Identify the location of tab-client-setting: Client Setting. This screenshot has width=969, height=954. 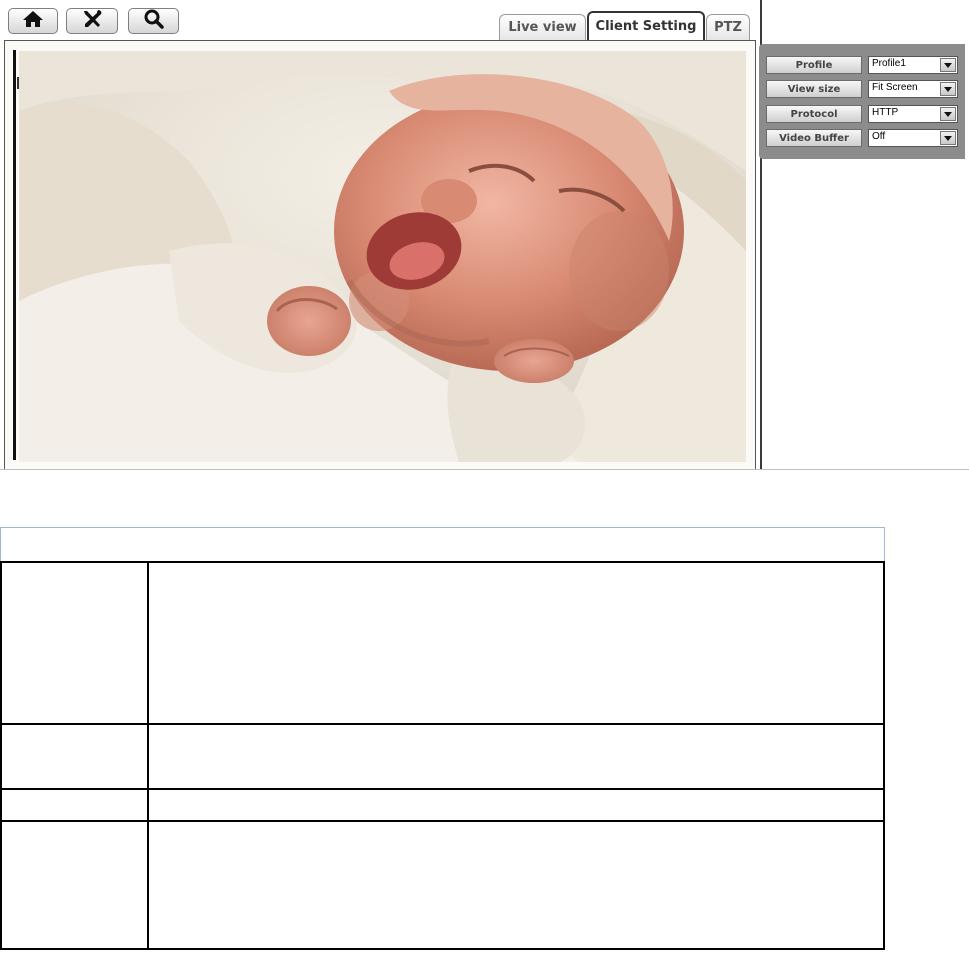
(646, 25).